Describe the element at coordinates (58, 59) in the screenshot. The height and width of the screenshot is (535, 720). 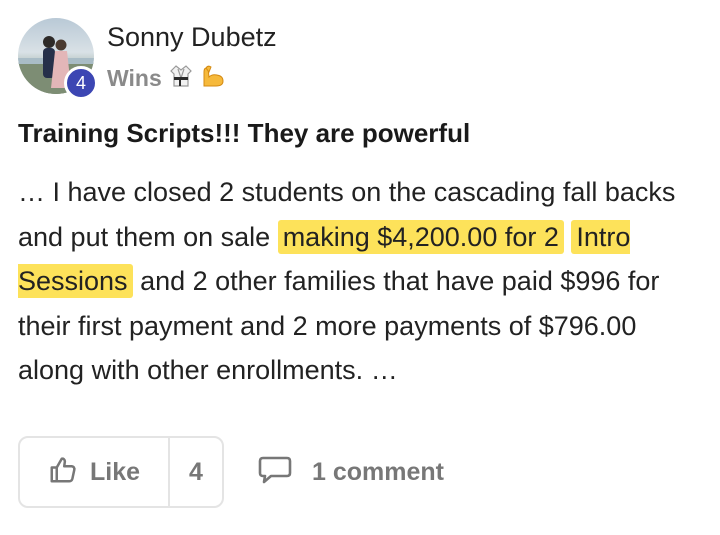
I see `author-avatar: 4` at that location.